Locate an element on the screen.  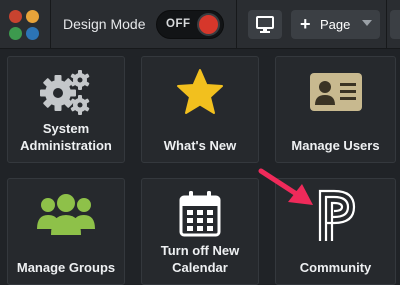
design-mode-toggle: OFF is located at coordinates (190, 24).